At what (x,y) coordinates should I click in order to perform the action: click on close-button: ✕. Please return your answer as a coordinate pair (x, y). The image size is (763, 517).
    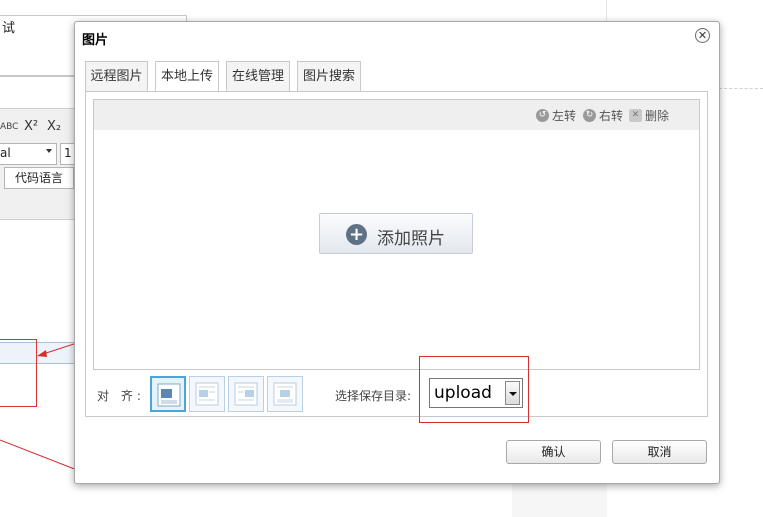
    Looking at the image, I should click on (702, 35).